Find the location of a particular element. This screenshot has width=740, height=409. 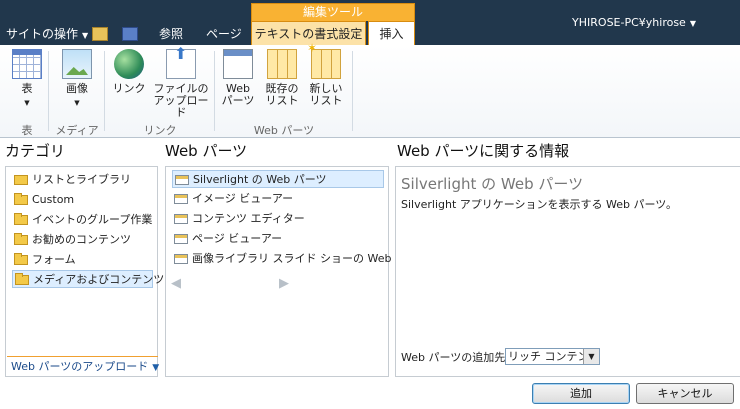

image-label: 画像 is located at coordinates (77, 88).